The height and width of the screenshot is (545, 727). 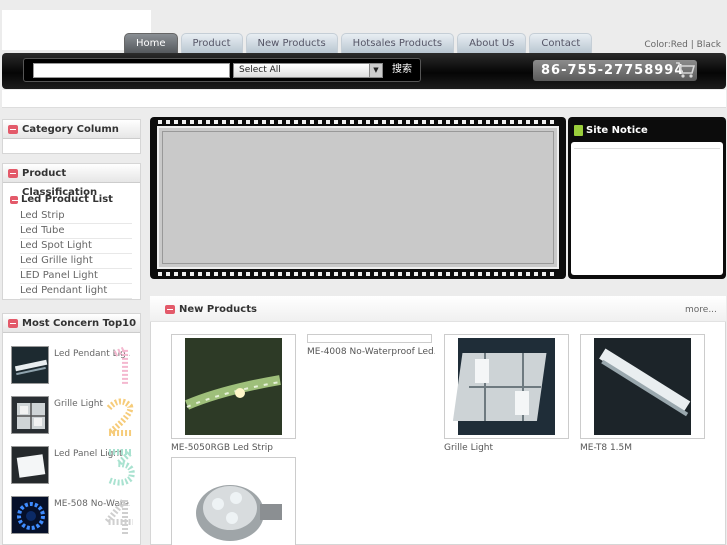 What do you see at coordinates (308, 70) in the screenshot?
I see `category-select: Select All ▼` at bounding box center [308, 70].